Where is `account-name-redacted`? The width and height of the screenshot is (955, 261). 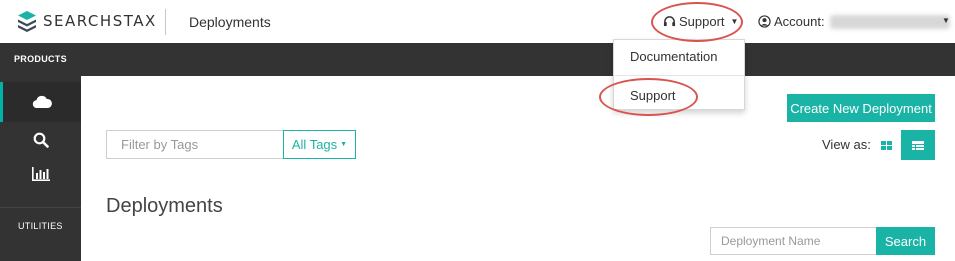
account-name-redacted is located at coordinates (889, 21).